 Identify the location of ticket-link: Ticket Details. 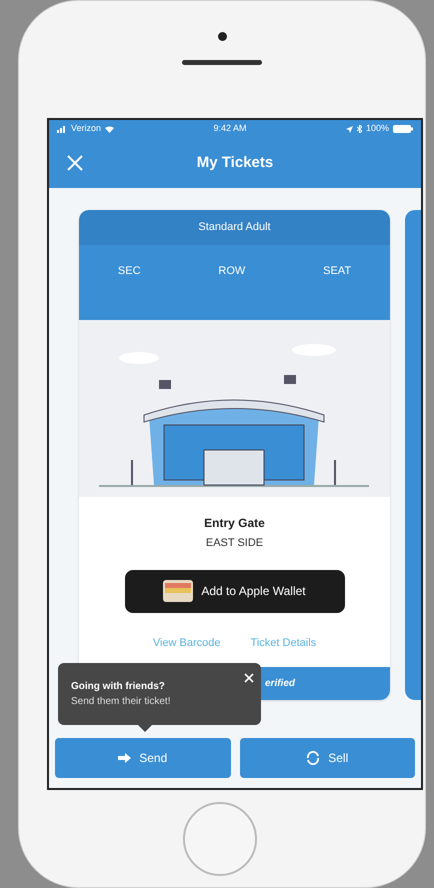
(283, 642).